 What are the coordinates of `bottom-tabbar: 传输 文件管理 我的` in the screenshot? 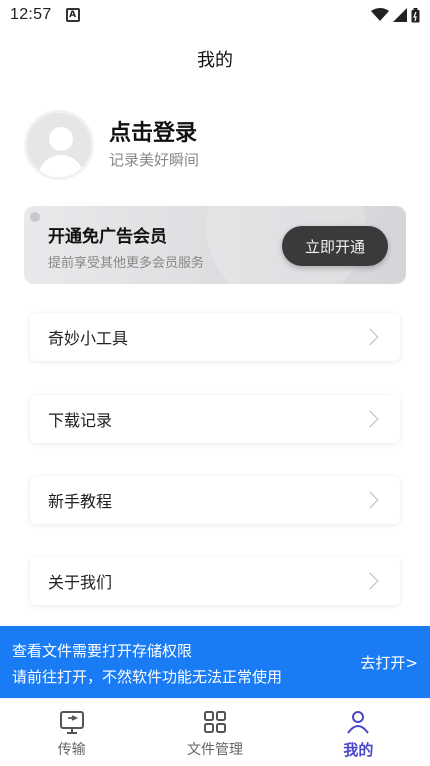 It's located at (215, 732).